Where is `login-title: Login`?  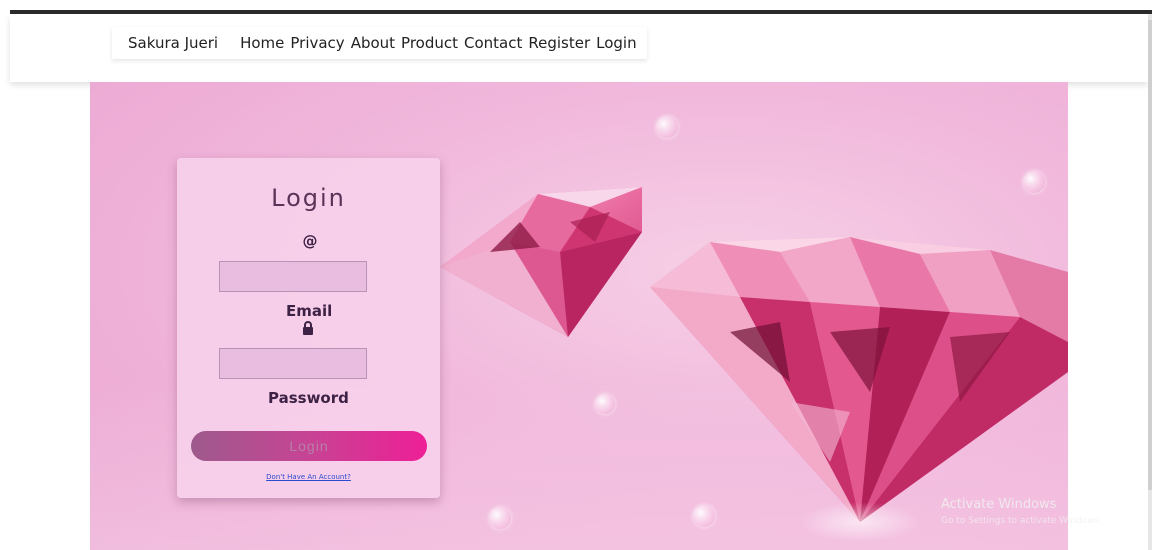 login-title: Login is located at coordinates (308, 198).